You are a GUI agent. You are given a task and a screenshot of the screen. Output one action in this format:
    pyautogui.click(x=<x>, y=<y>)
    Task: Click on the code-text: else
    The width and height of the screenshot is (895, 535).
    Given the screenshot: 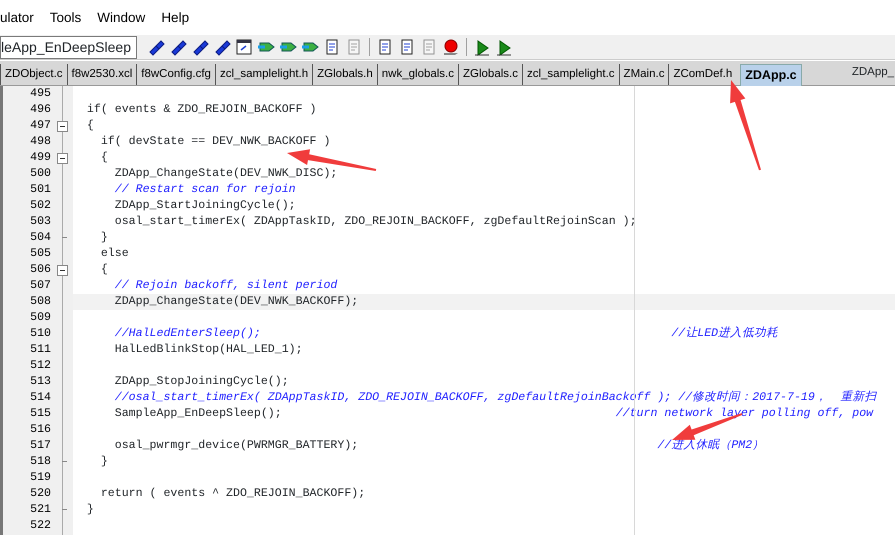 What is the action you would take?
    pyautogui.click(x=114, y=253)
    